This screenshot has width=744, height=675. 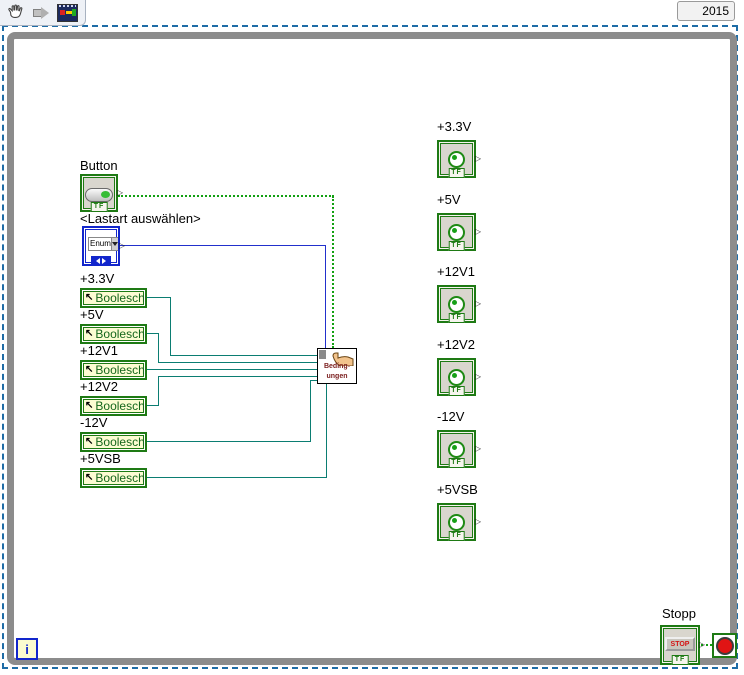 I want to click on button-label: Button, so click(x=99, y=165).